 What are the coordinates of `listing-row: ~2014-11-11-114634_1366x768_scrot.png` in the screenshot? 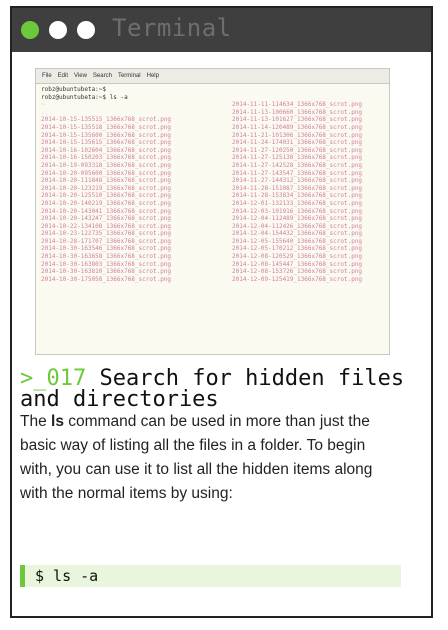 It's located at (212, 105).